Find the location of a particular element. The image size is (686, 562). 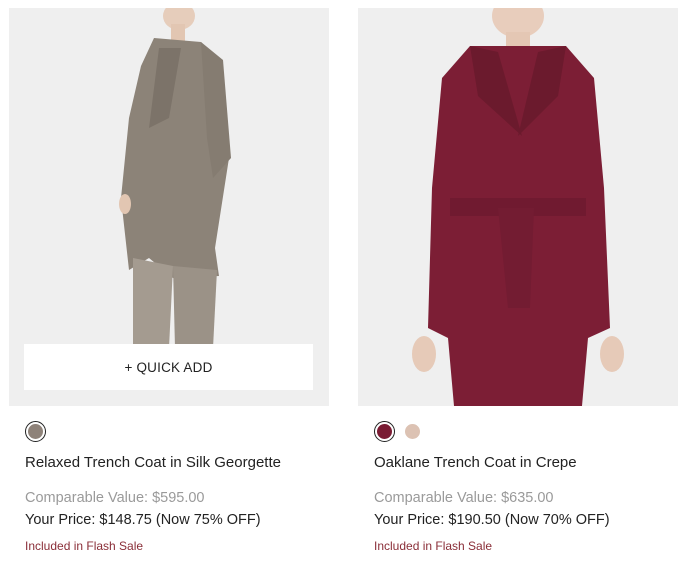

product-name: Oaklane Trench Coat in Crepe is located at coordinates (475, 462).